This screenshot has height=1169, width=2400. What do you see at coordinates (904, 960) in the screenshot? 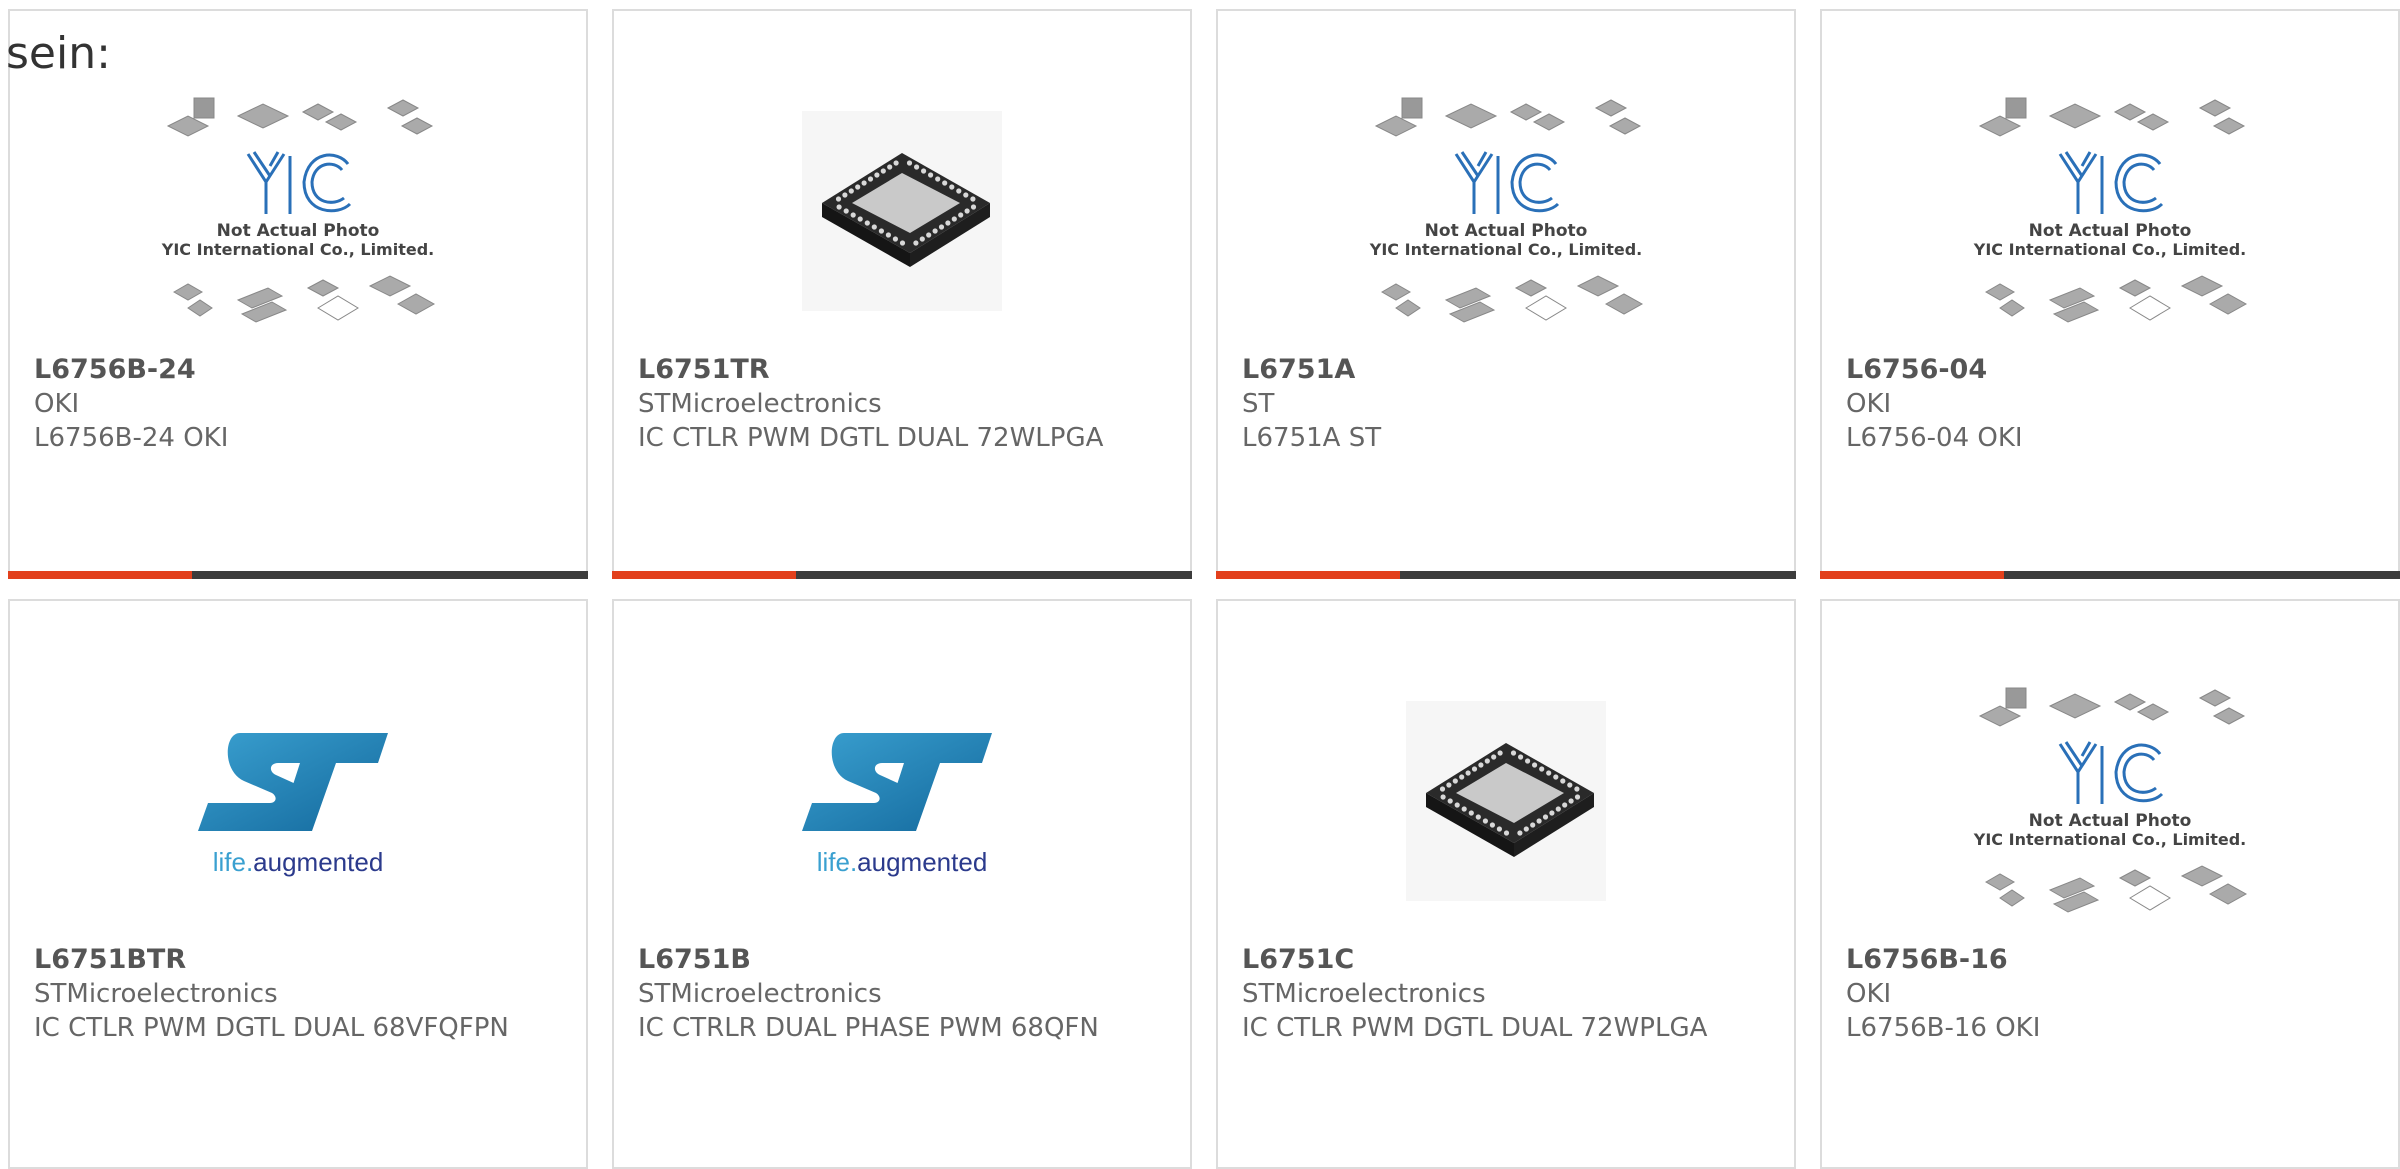
I see `part-number: L6751B` at bounding box center [904, 960].